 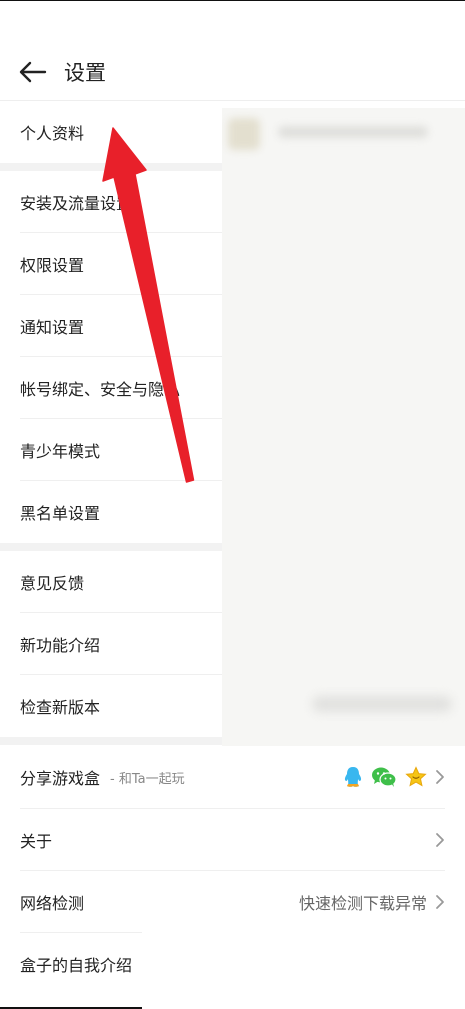 What do you see at coordinates (36, 841) in the screenshot?
I see `menu-item-label: 关于` at bounding box center [36, 841].